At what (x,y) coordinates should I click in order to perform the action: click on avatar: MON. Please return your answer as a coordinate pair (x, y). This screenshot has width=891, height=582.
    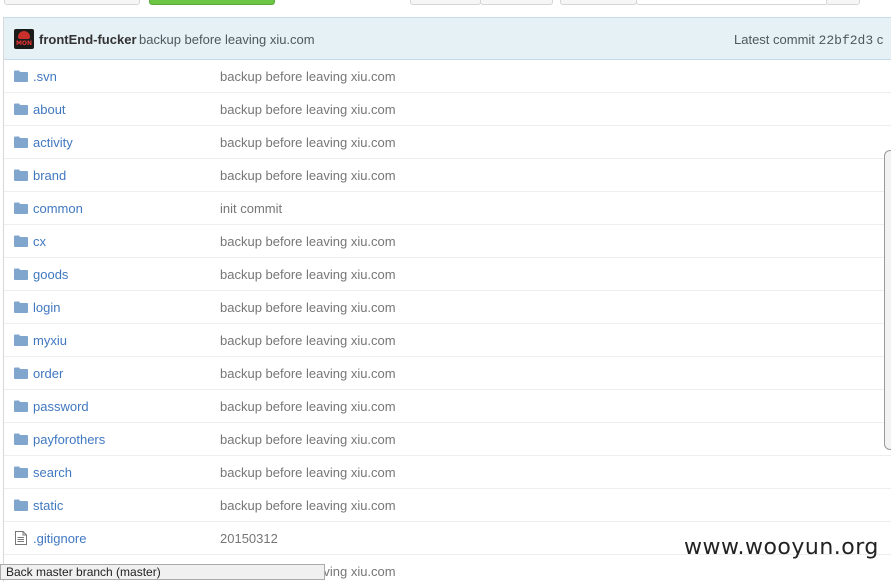
    Looking at the image, I should click on (24, 39).